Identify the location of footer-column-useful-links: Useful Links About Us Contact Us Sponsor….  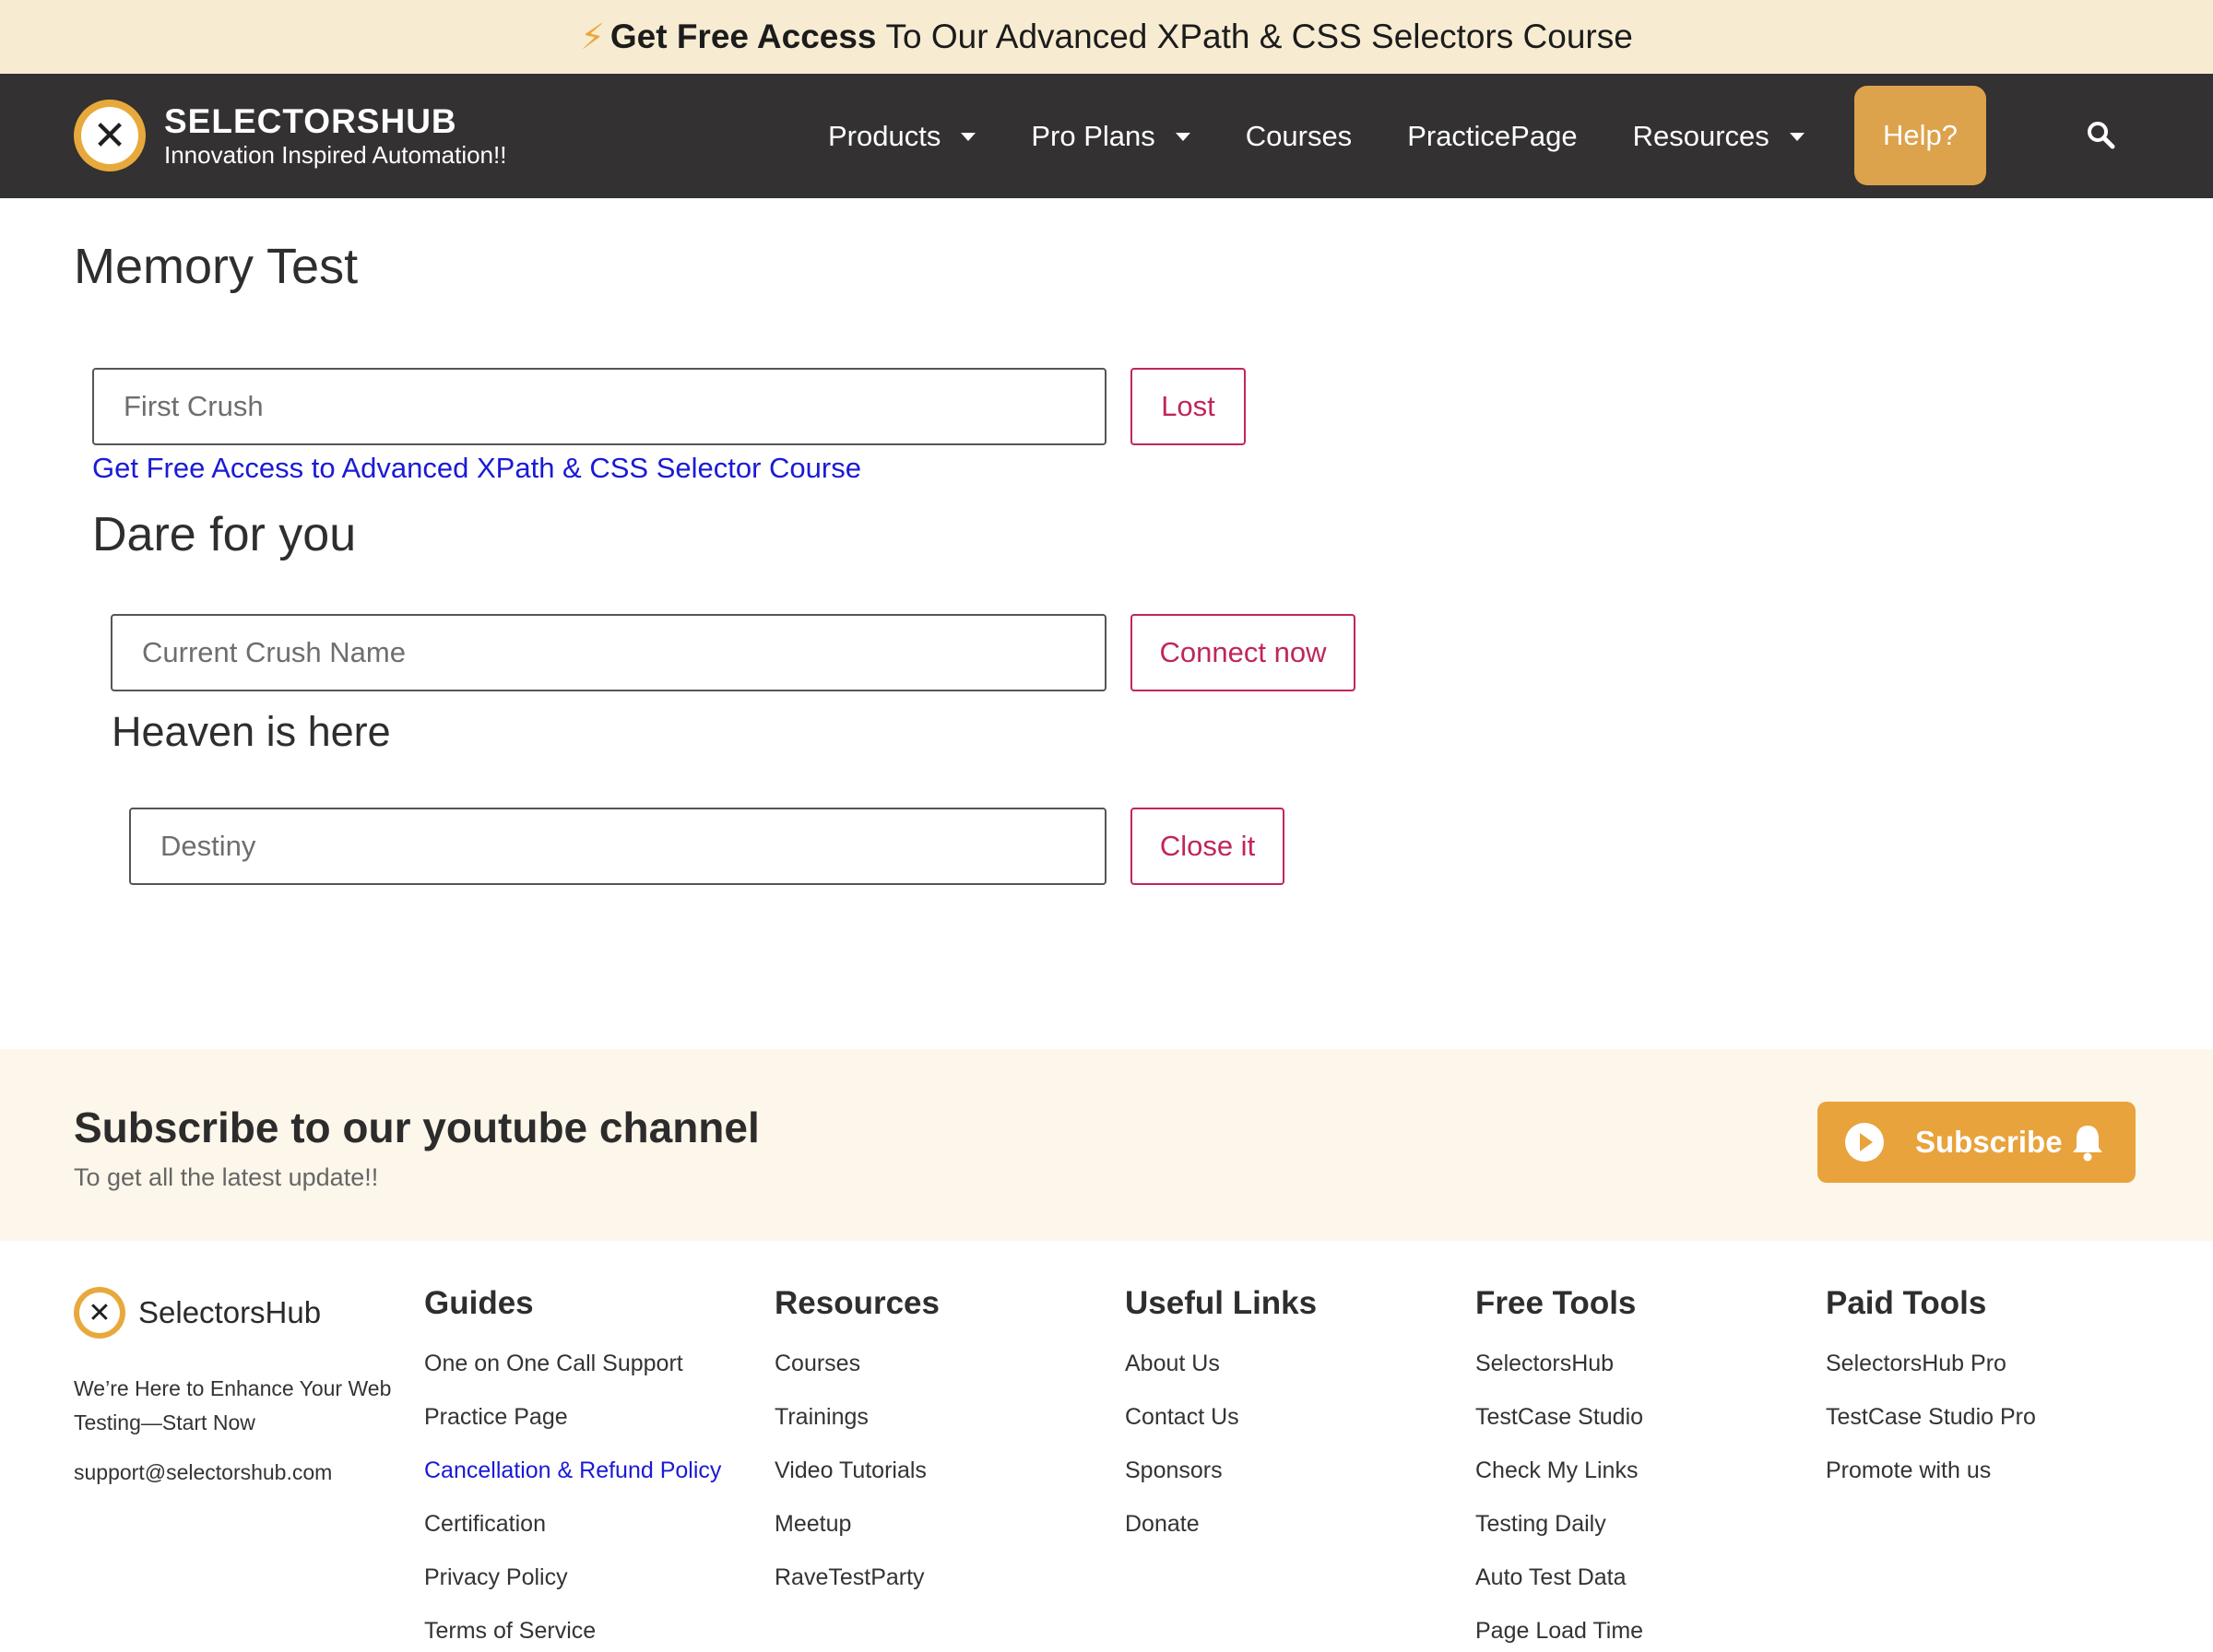
(1221, 1423).